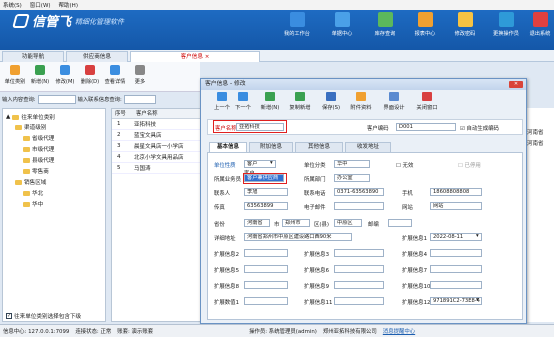 This screenshot has width=554, height=337. I want to click on tree-node: 省级代理, so click(38, 138).